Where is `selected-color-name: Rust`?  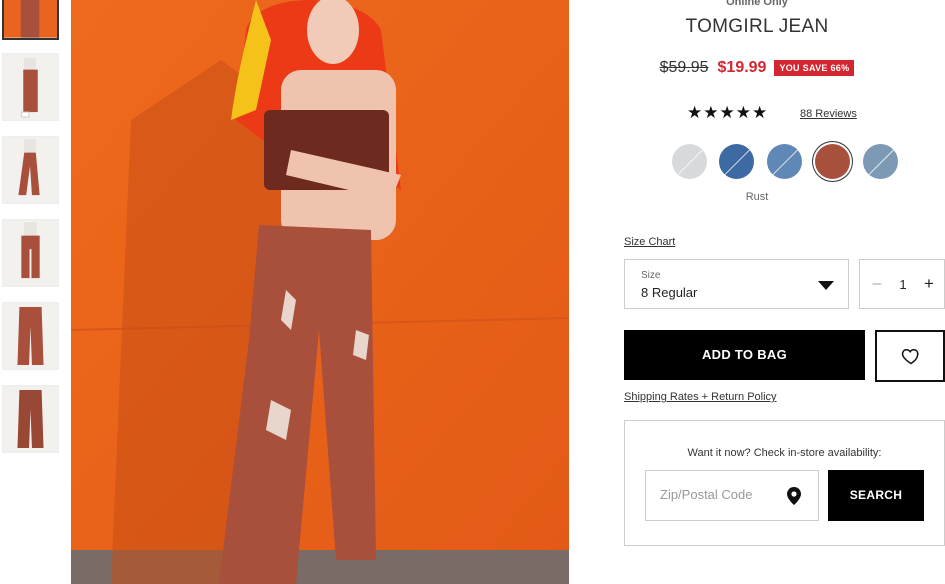 selected-color-name: Rust is located at coordinates (757, 197).